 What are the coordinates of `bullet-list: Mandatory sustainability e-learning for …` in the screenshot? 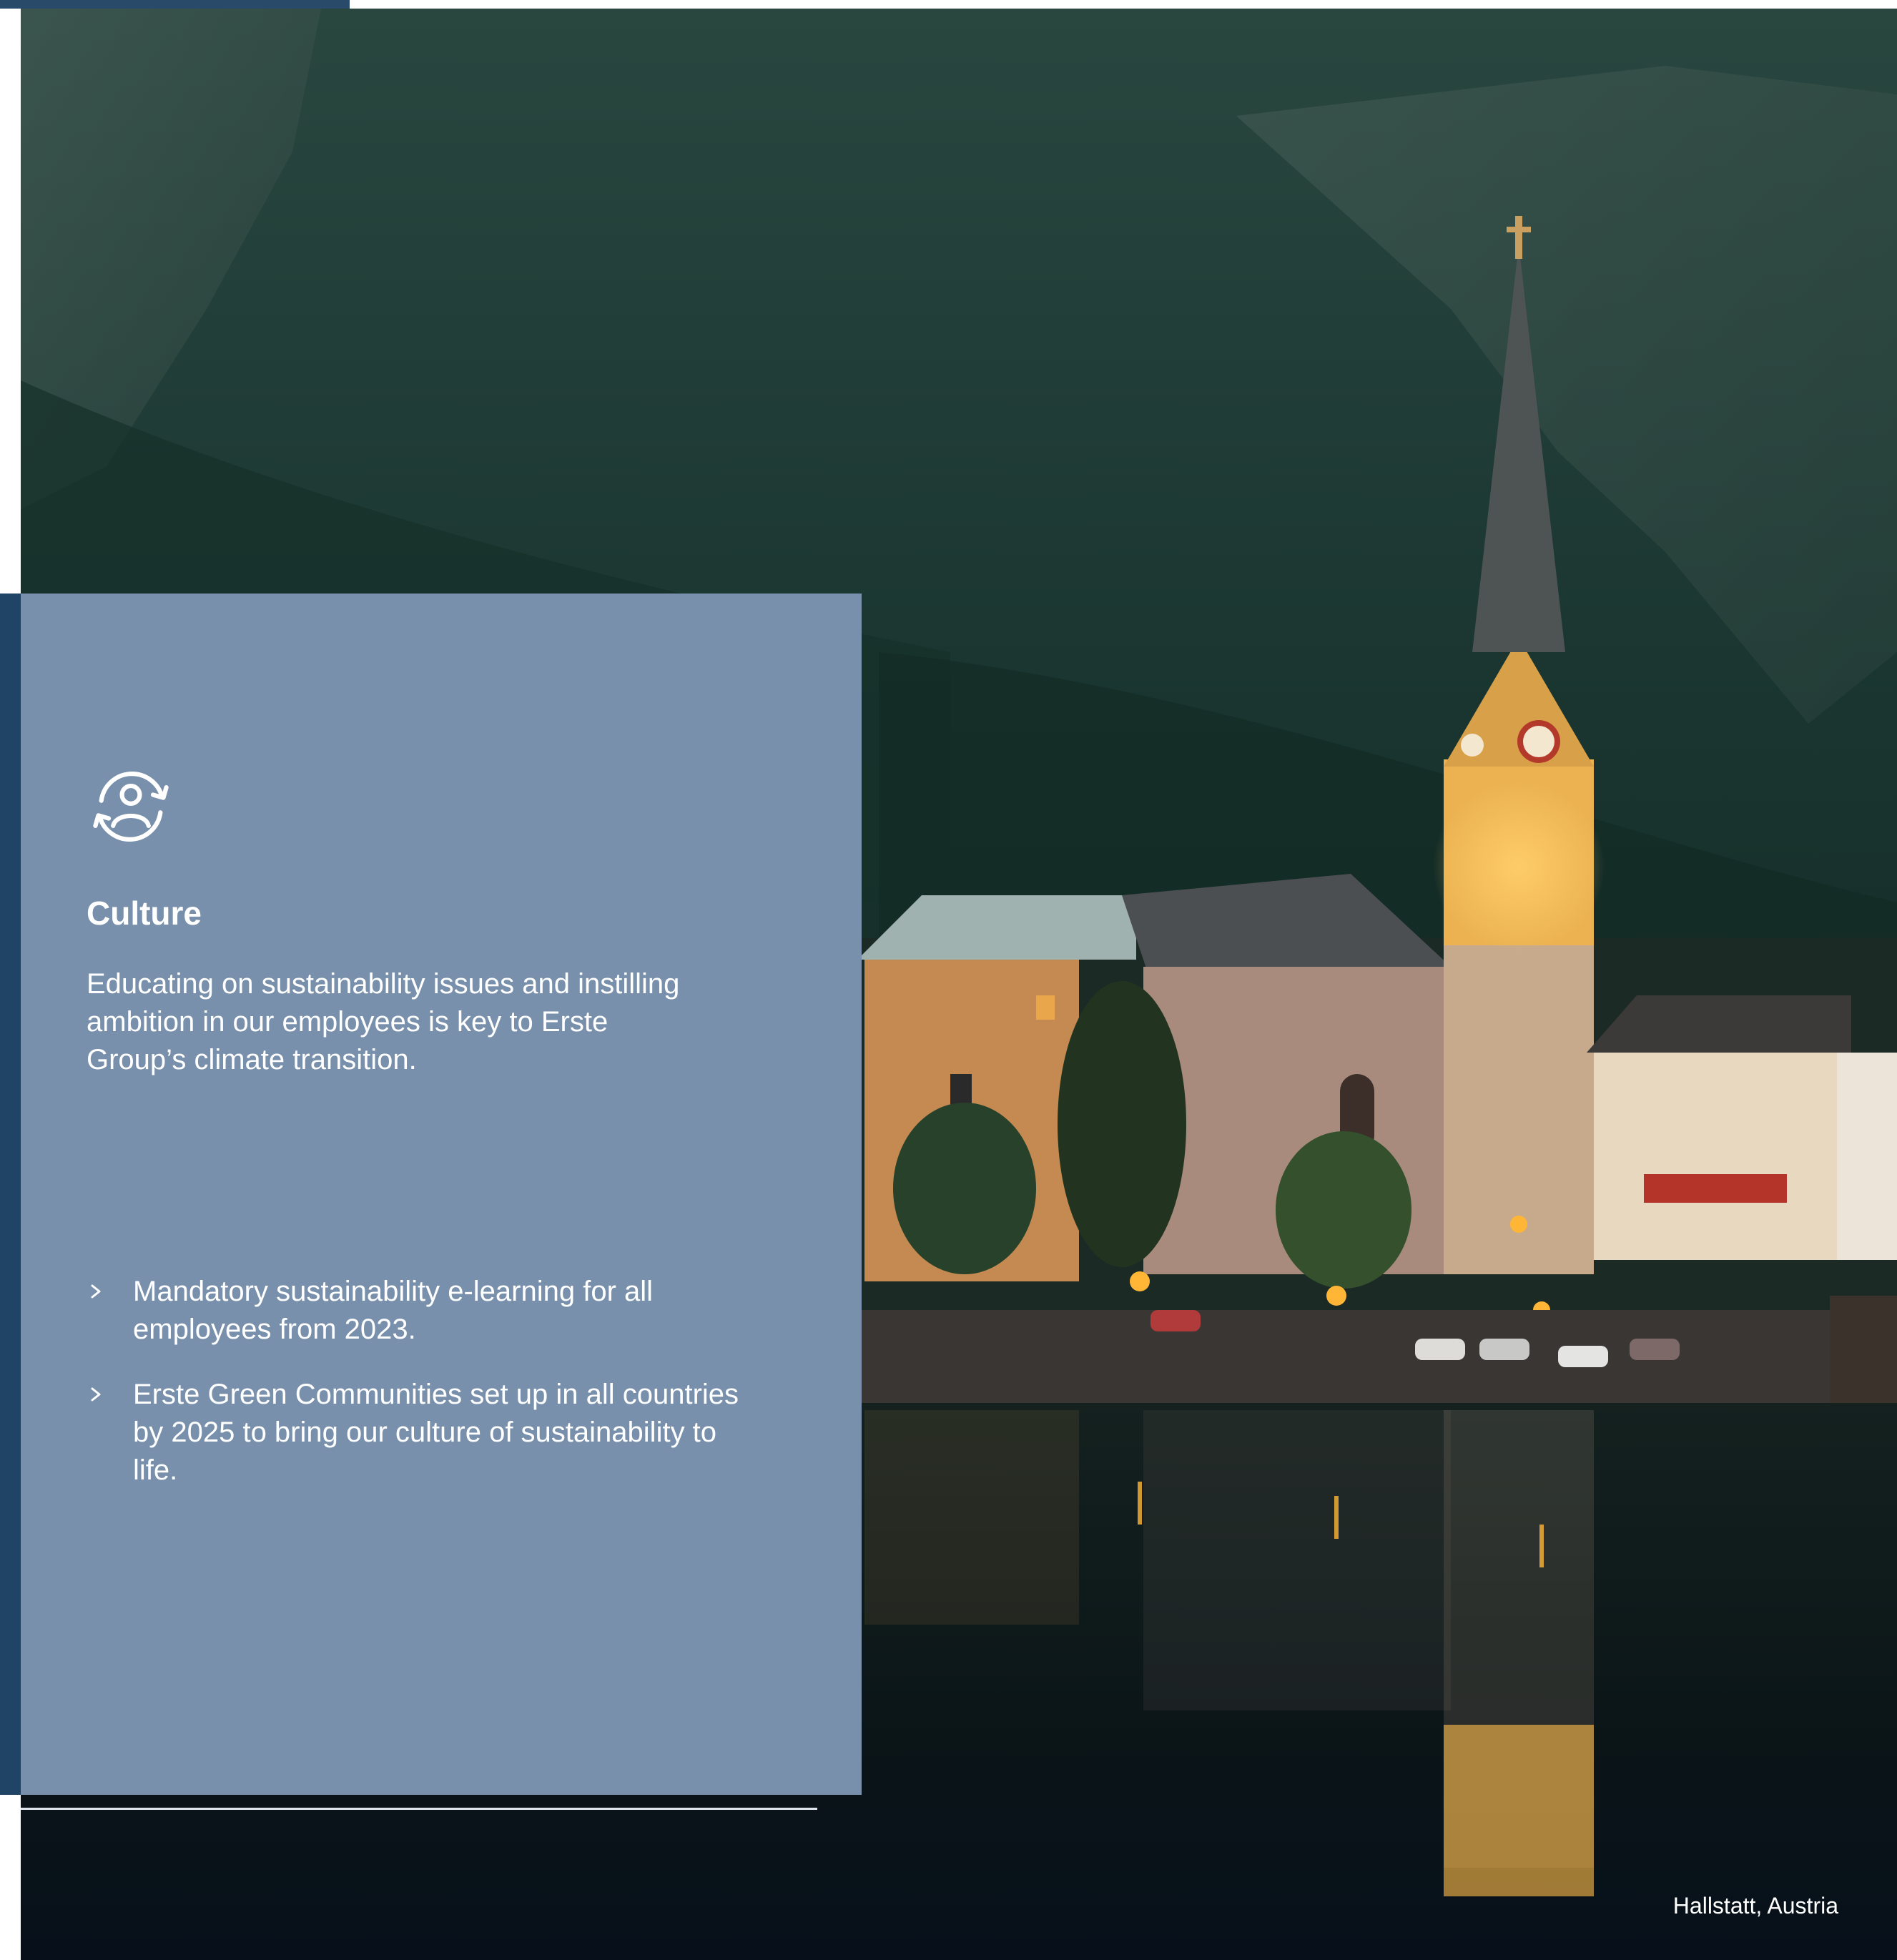 It's located at (415, 1395).